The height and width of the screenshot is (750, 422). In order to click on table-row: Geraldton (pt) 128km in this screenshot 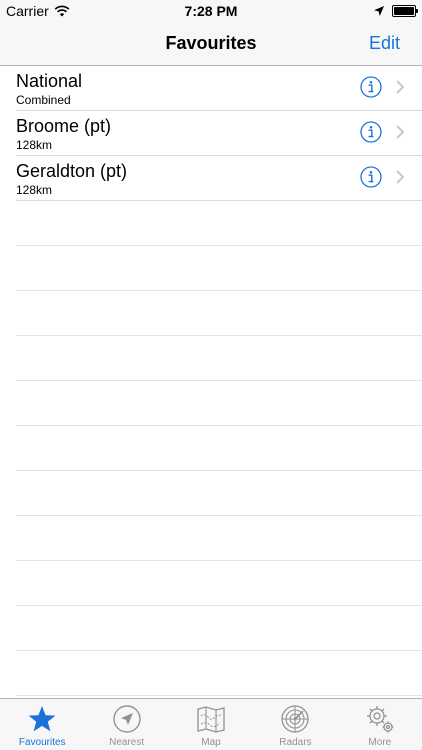, I will do `click(219, 178)`.